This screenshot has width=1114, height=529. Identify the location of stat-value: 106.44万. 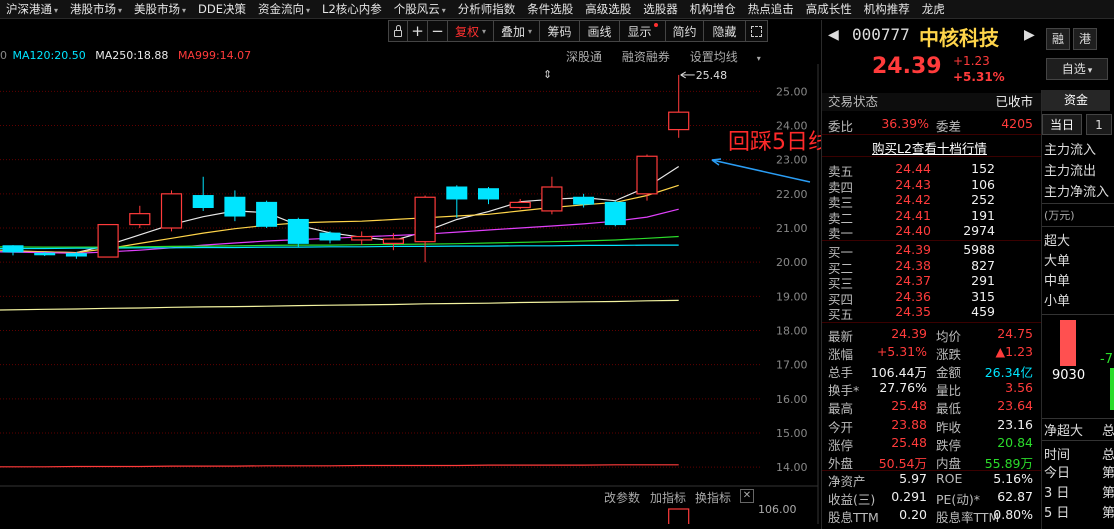
(898, 373).